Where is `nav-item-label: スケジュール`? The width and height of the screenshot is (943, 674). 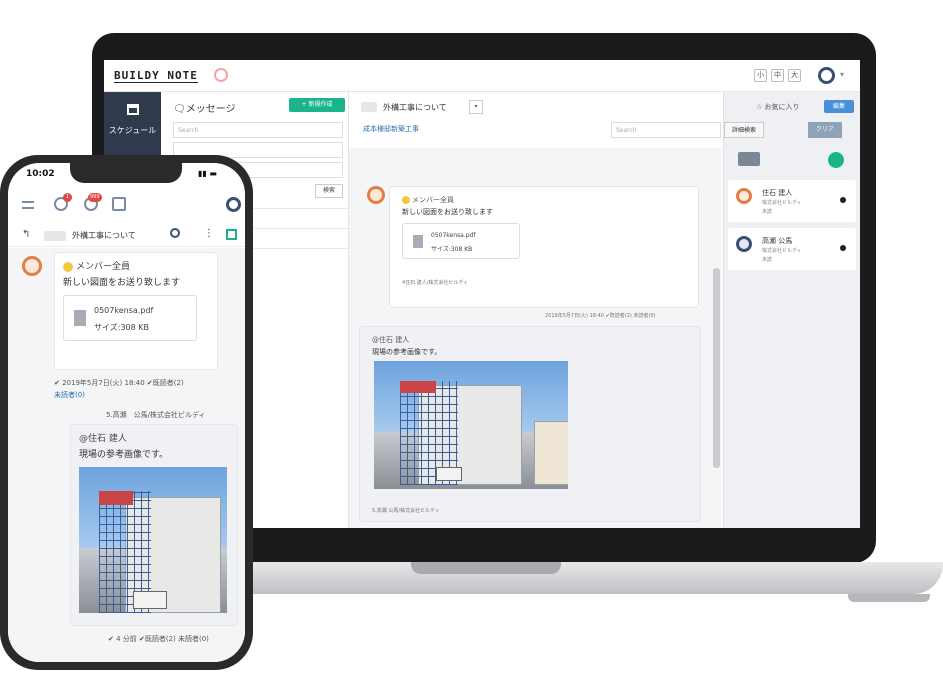 nav-item-label: スケジュール is located at coordinates (132, 130).